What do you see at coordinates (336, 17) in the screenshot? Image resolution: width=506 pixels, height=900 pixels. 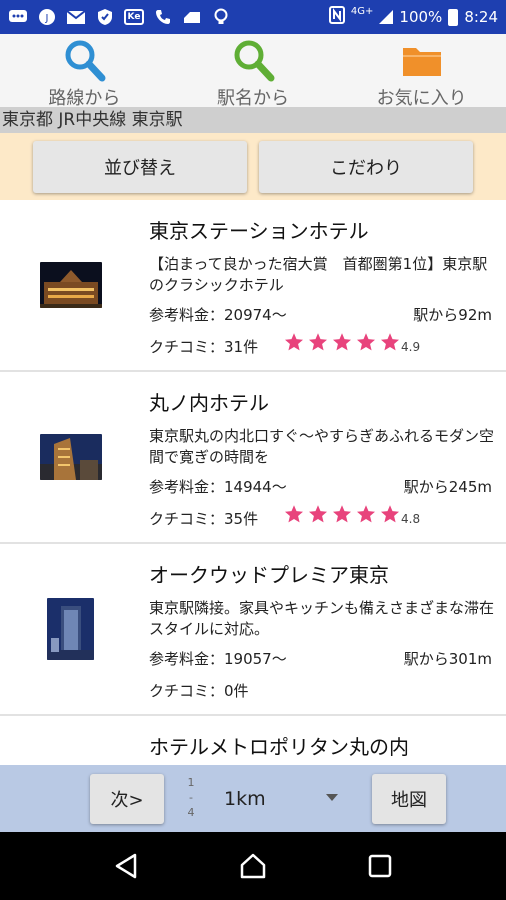 I see `nfc-icon` at bounding box center [336, 17].